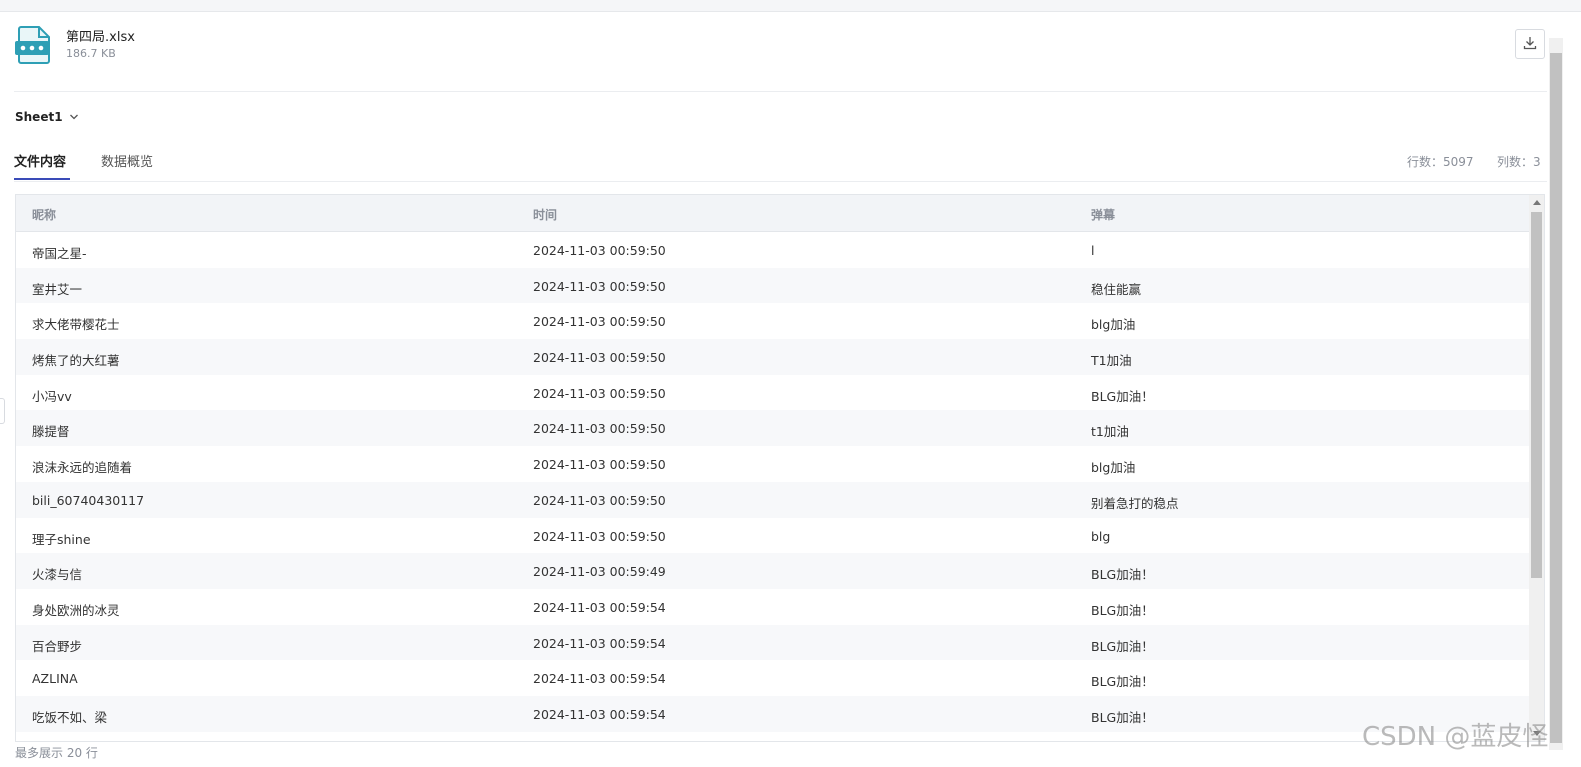 The height and width of the screenshot is (767, 1581). I want to click on row-limit-note: 最多展示 20 行, so click(56, 753).